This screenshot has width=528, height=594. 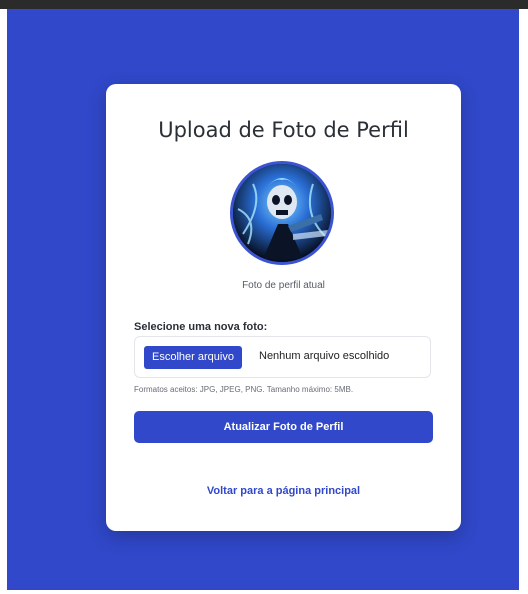 I want to click on profile-avatar, so click(x=282, y=213).